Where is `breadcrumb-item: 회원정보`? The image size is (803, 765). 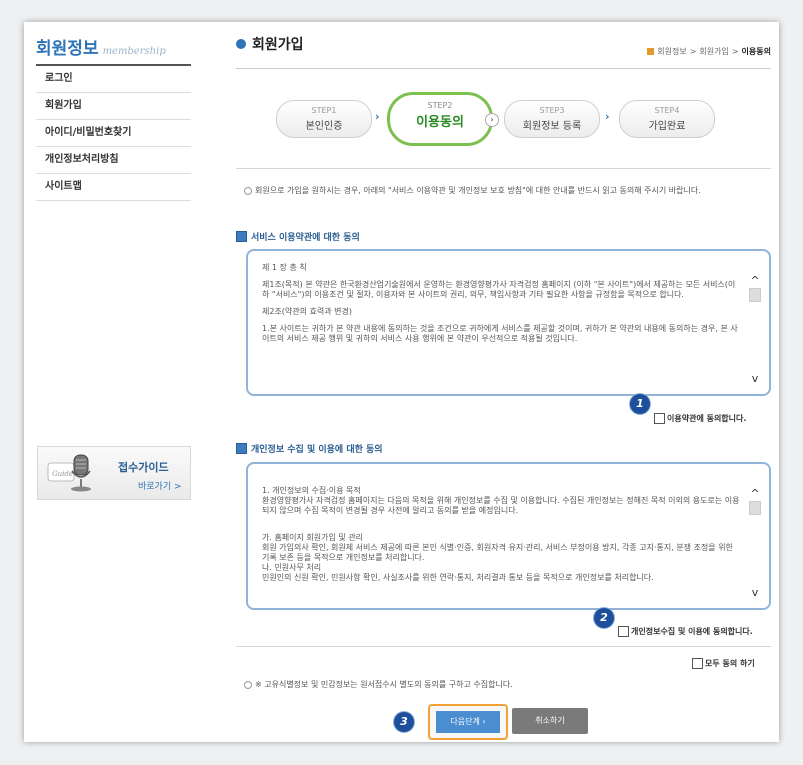 breadcrumb-item: 회원정보 is located at coordinates (671, 51).